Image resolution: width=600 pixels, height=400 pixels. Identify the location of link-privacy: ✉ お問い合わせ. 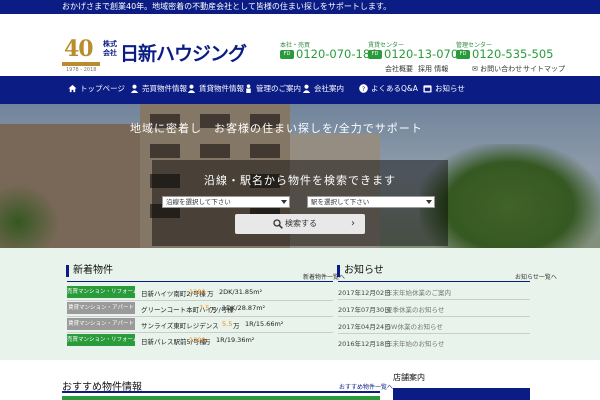
(497, 69).